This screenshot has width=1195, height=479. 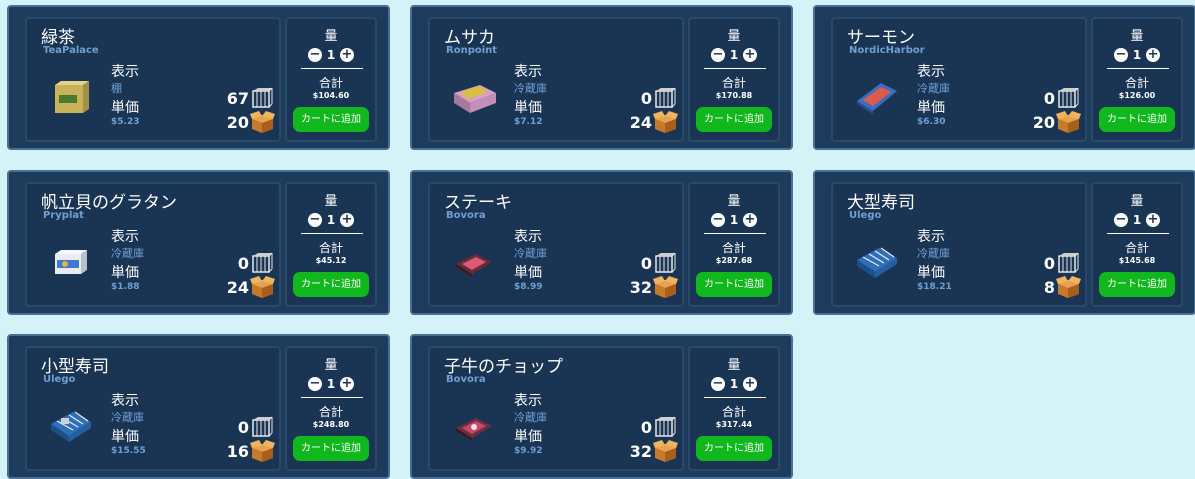 I want to click on quantity-panel: 量 − 1 + 合計 $317.44 カートに追加, so click(x=734, y=408).